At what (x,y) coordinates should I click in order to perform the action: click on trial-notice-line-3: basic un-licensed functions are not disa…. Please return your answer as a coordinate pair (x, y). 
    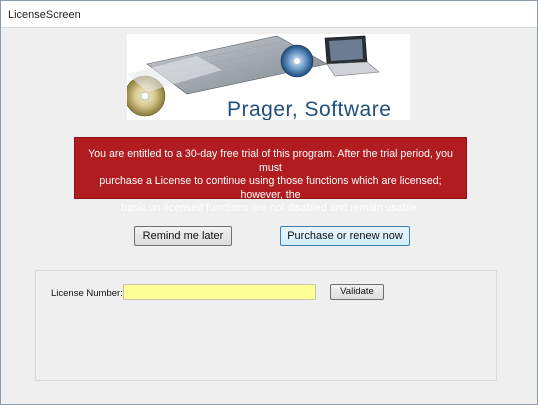
    Looking at the image, I should click on (270, 208).